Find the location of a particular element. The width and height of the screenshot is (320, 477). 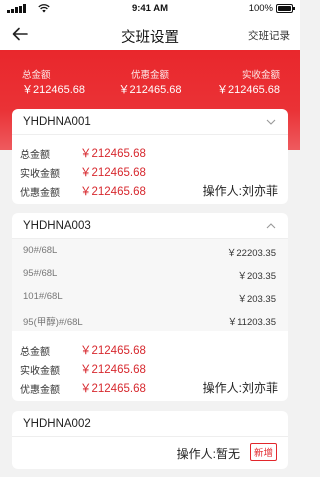

nav-bar: 交班设置 交班记录 is located at coordinates (150, 34).